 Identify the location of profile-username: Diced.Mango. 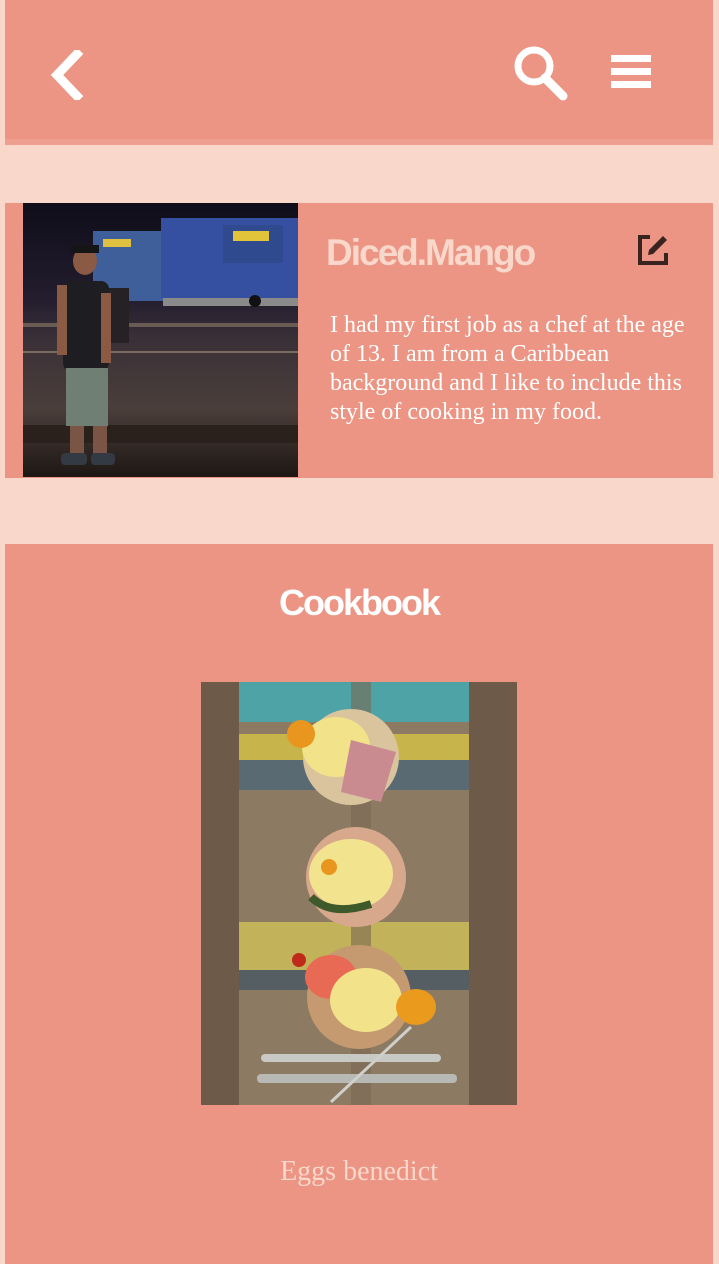
(431, 252).